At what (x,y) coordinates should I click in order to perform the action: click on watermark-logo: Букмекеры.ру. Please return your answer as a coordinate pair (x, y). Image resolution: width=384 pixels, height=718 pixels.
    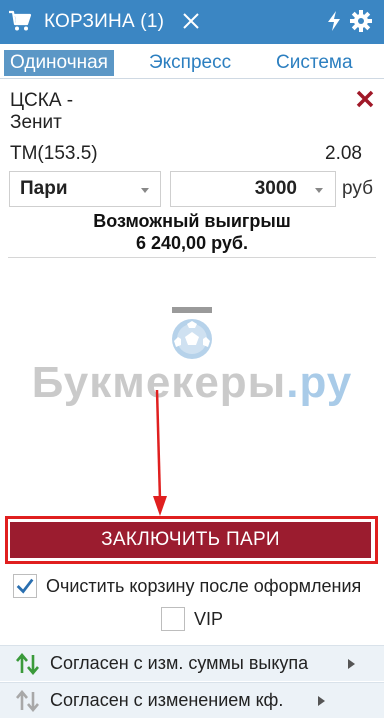
    Looking at the image, I should click on (192, 383).